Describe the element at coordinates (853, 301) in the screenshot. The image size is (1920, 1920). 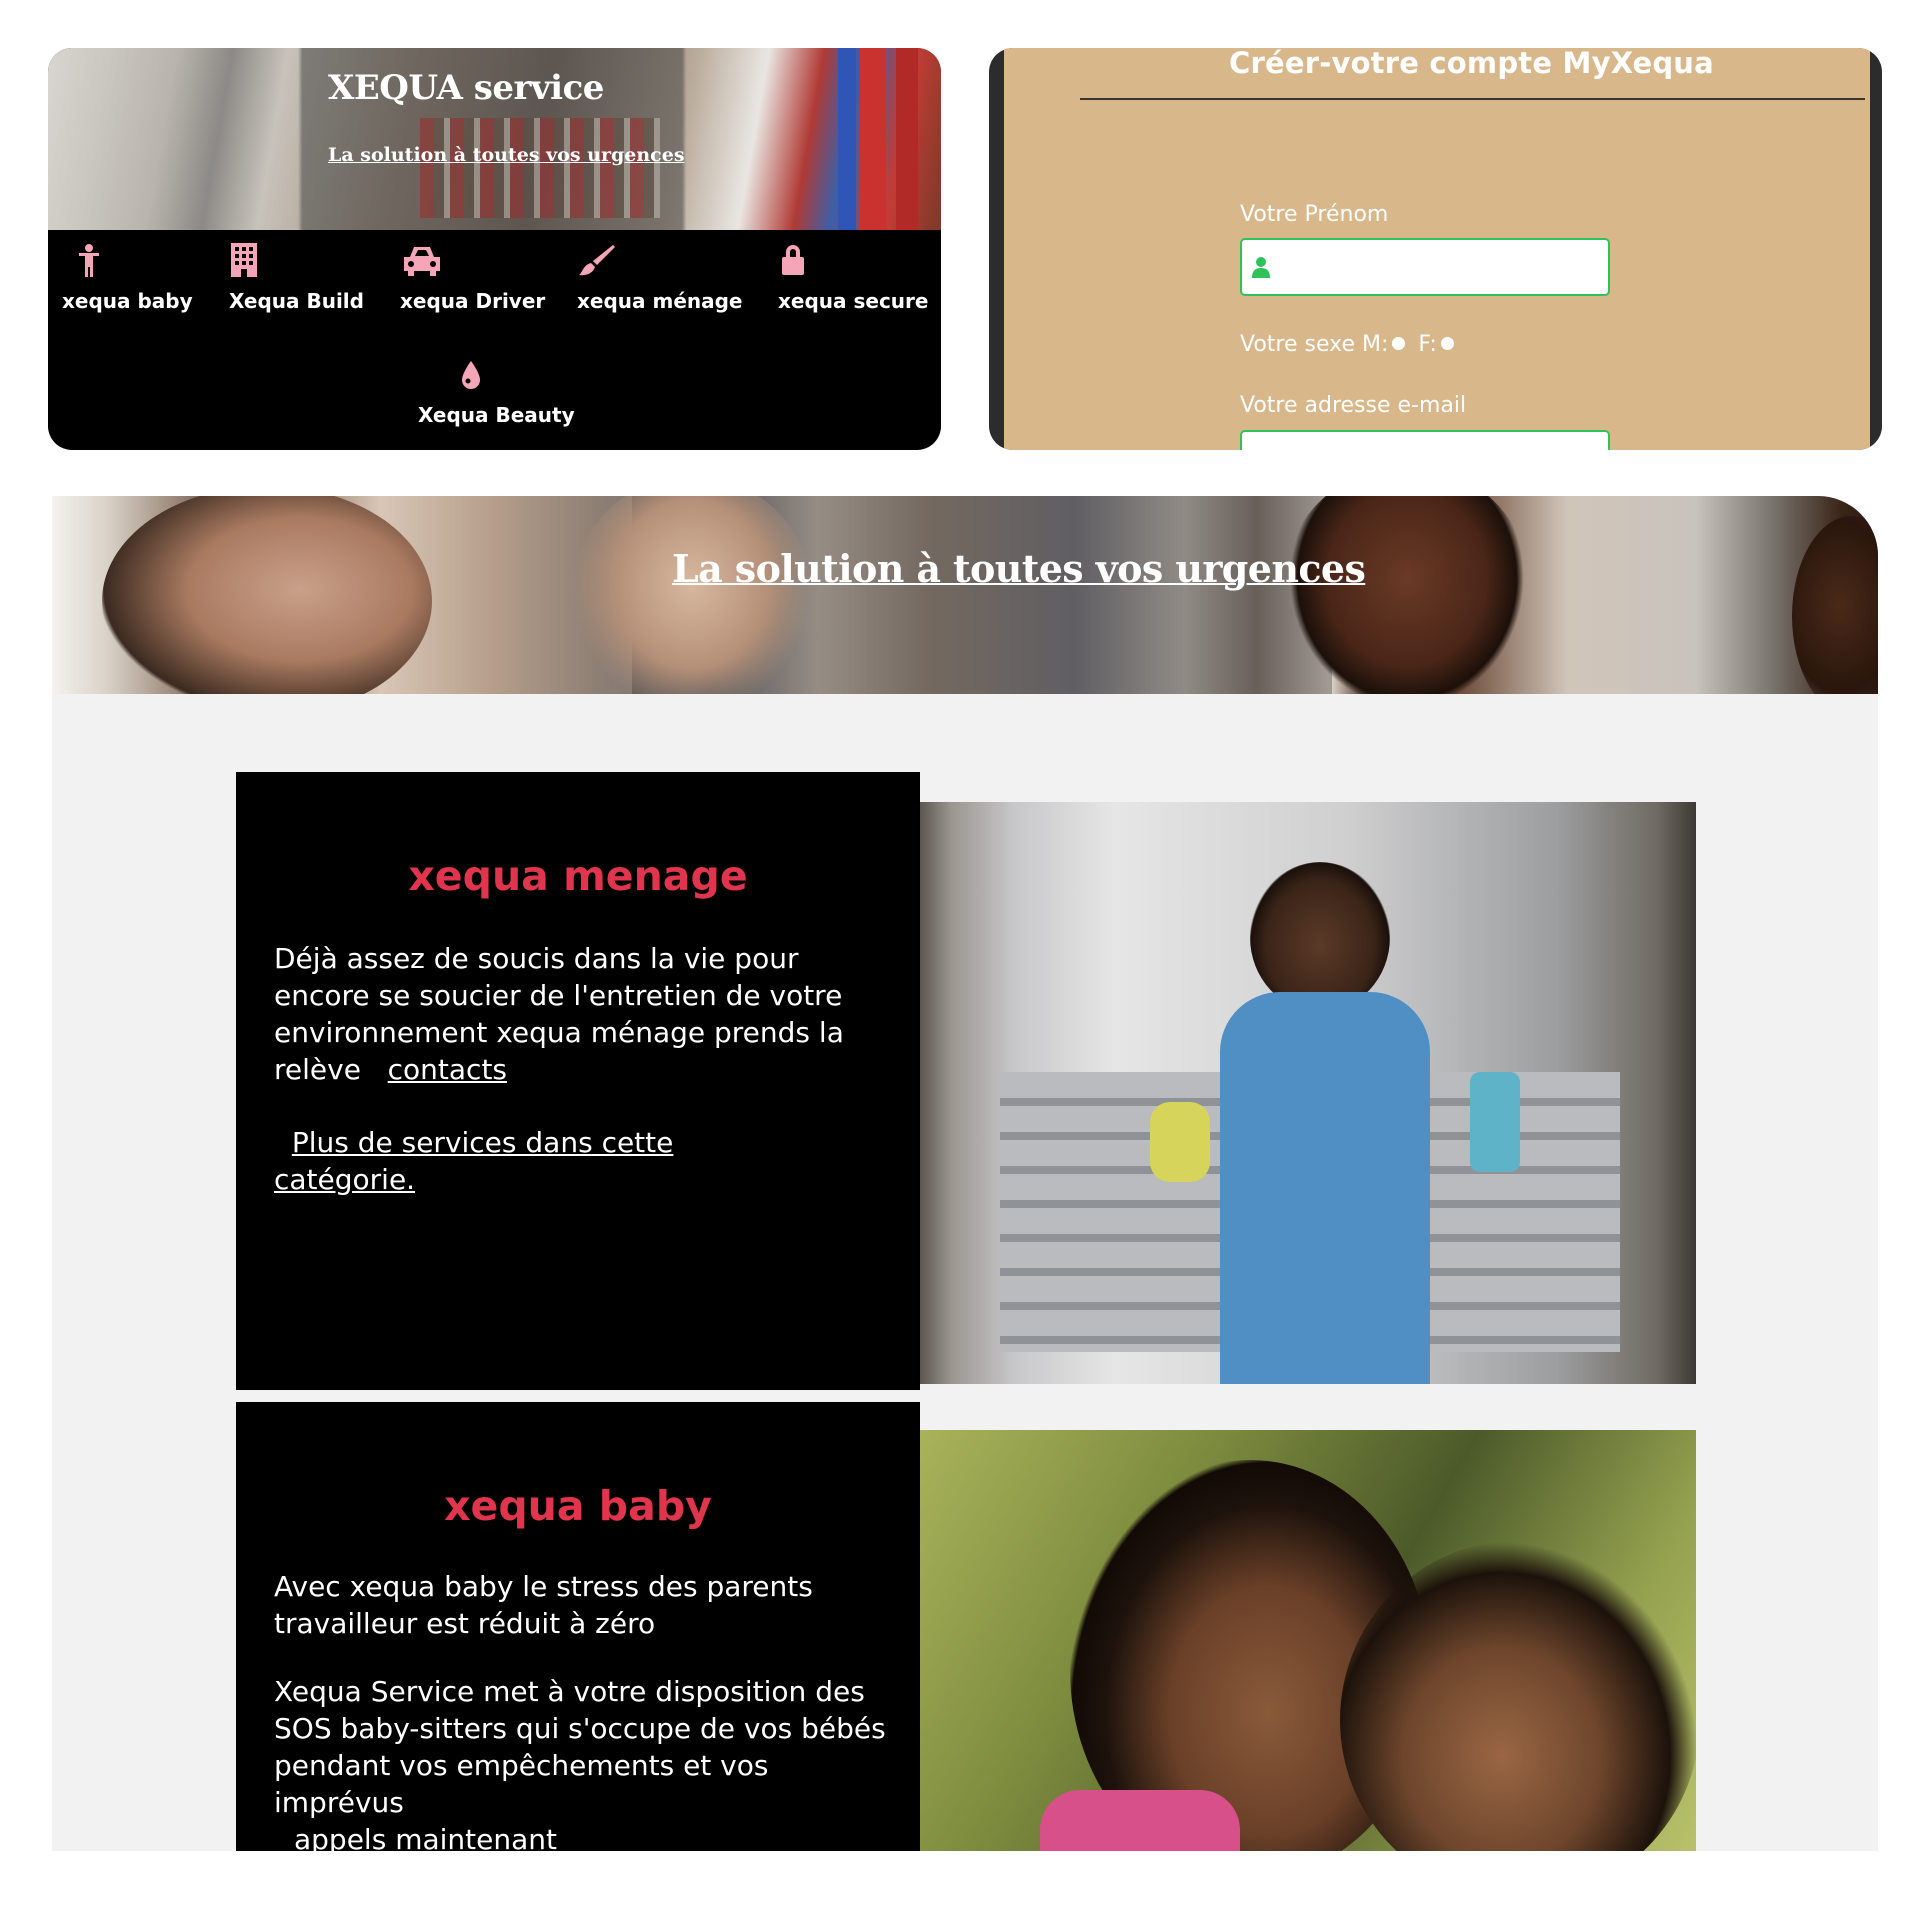
I see `service-label: xequa secure` at that location.